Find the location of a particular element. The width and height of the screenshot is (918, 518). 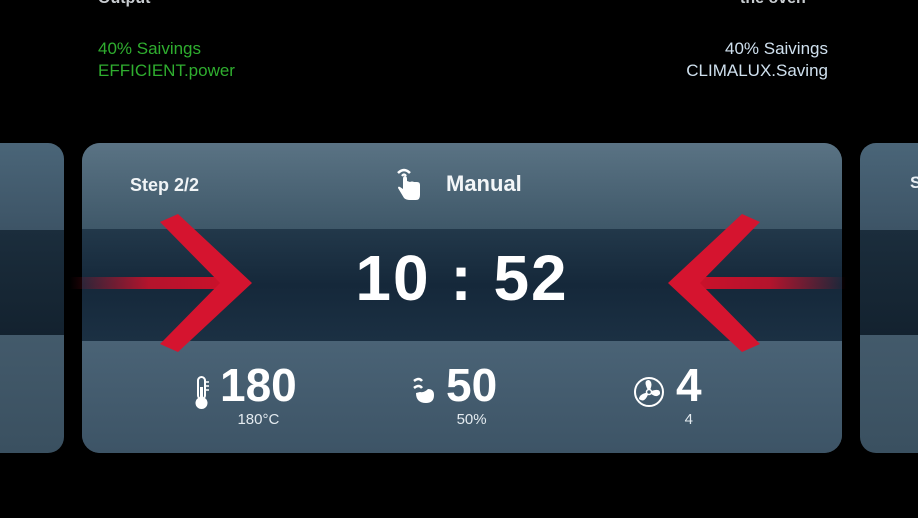

steam-value: 50 is located at coordinates (472, 385).